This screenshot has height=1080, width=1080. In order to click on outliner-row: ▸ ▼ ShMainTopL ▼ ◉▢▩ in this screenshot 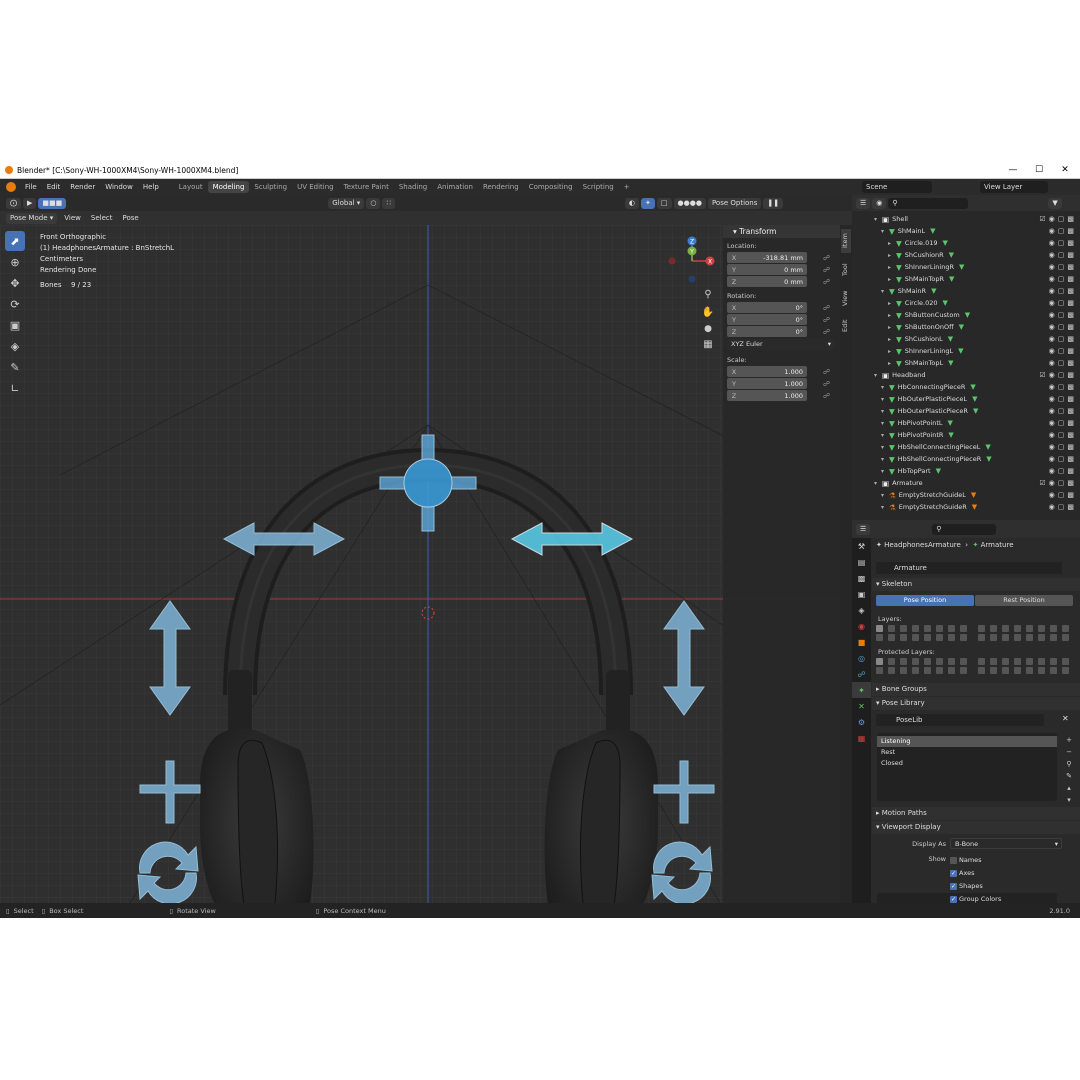, I will do `click(966, 363)`.